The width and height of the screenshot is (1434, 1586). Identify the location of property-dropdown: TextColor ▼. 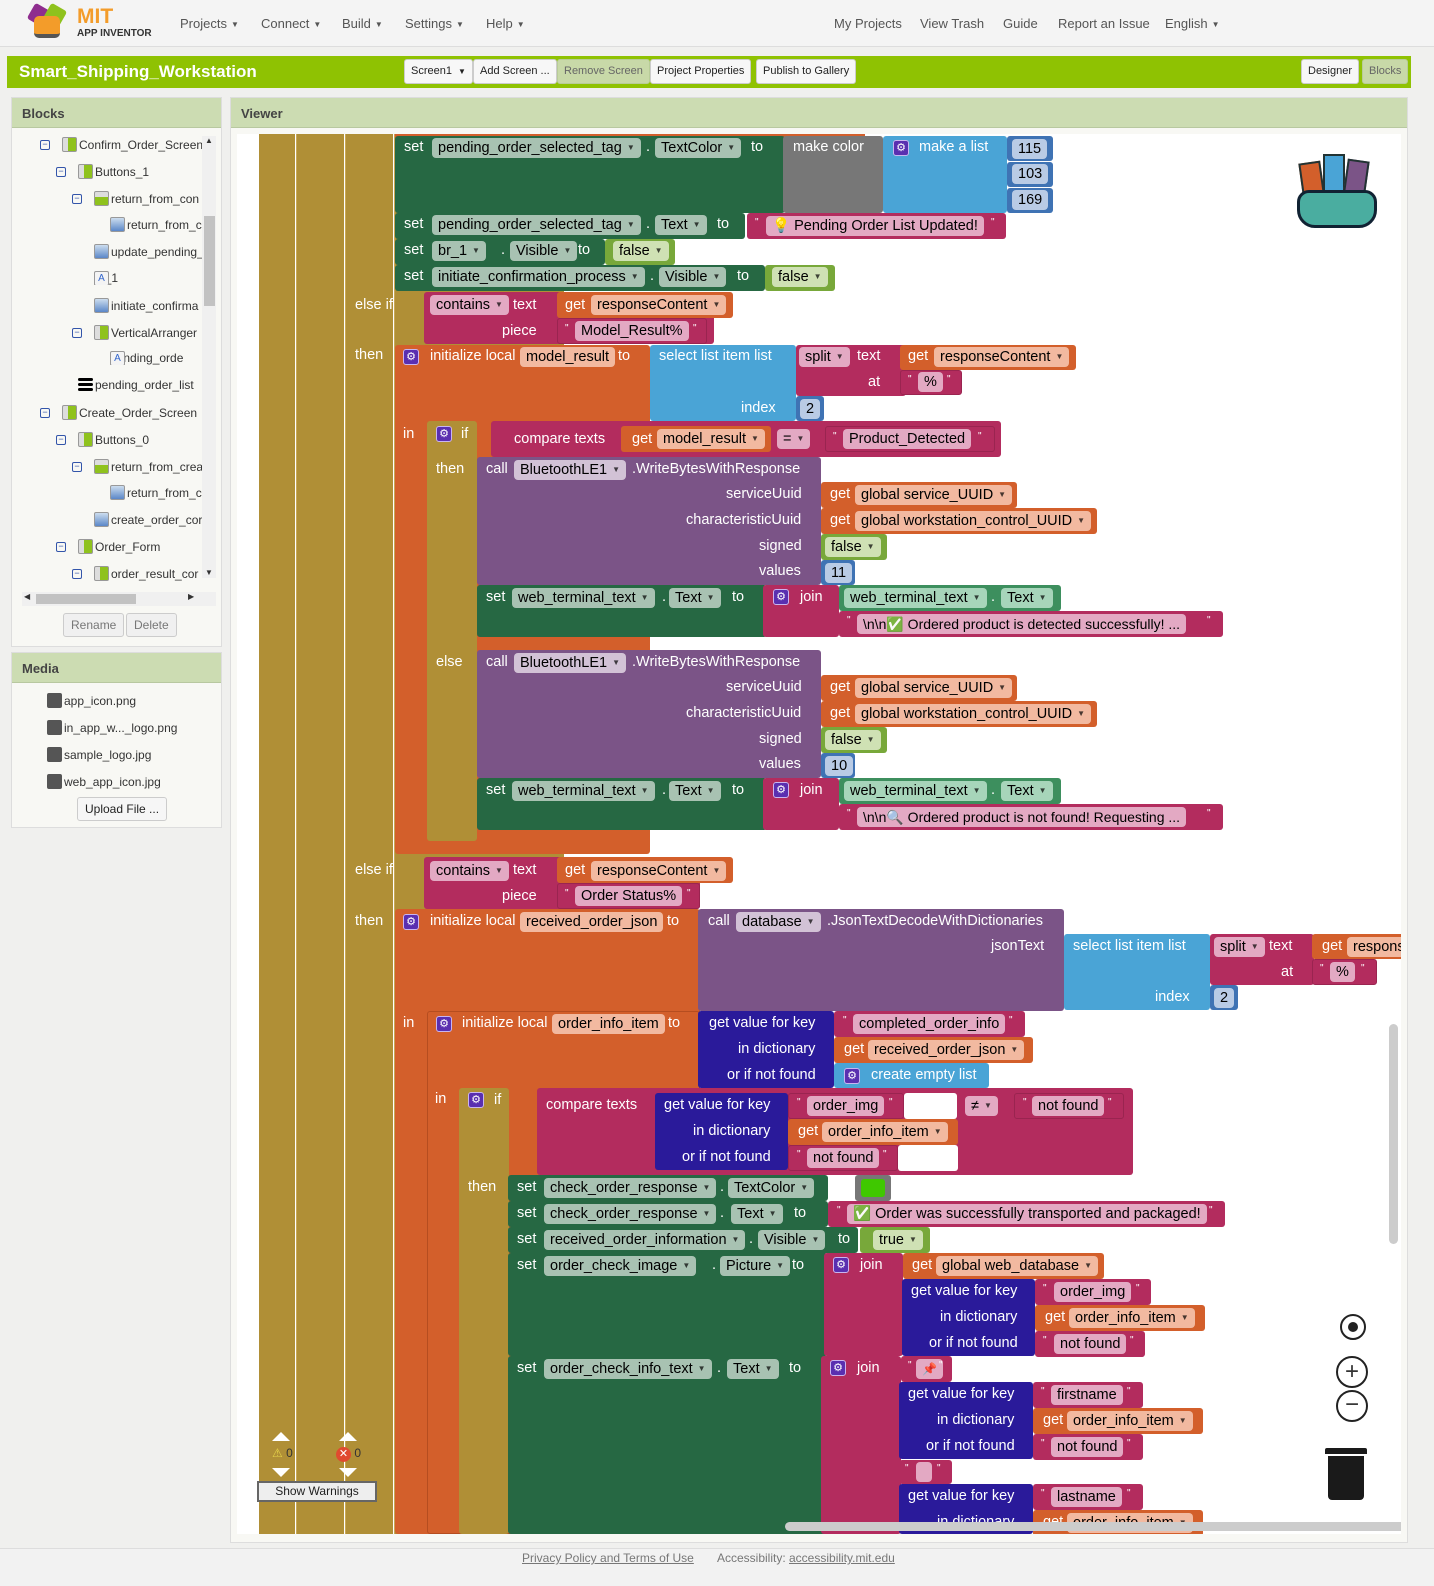
(698, 148).